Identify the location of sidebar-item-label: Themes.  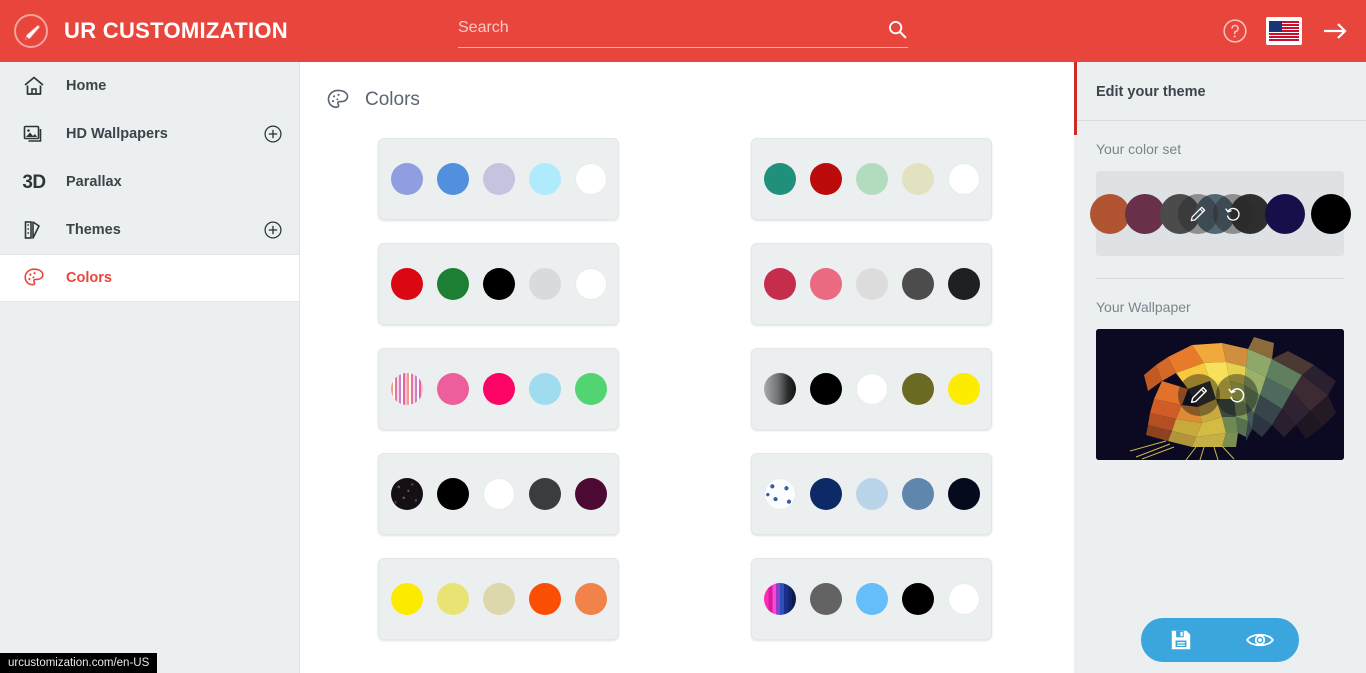
(93, 230).